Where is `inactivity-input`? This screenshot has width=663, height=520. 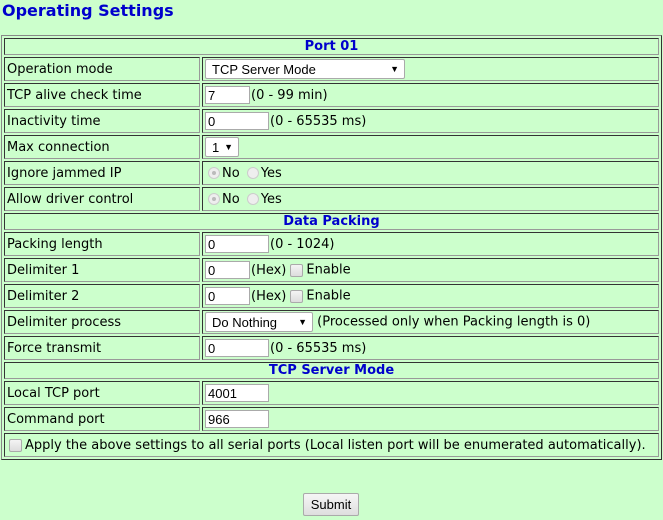 inactivity-input is located at coordinates (237, 121).